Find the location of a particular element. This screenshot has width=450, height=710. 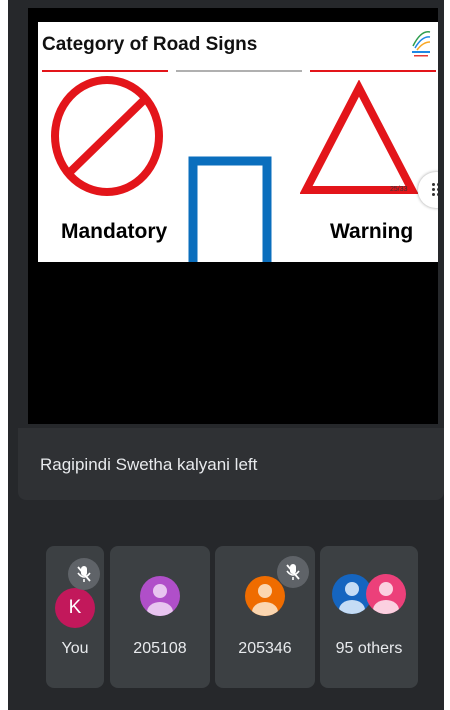

information-sign-icon is located at coordinates (230, 209).